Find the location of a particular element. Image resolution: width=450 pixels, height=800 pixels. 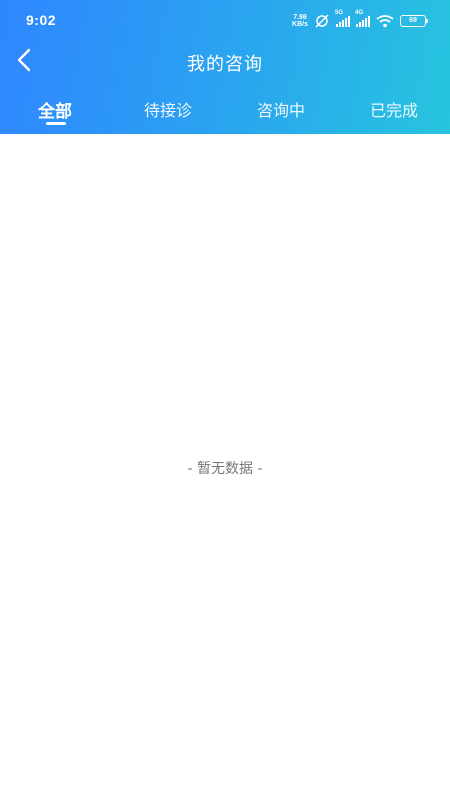

alarm-off-icon is located at coordinates (322, 21).